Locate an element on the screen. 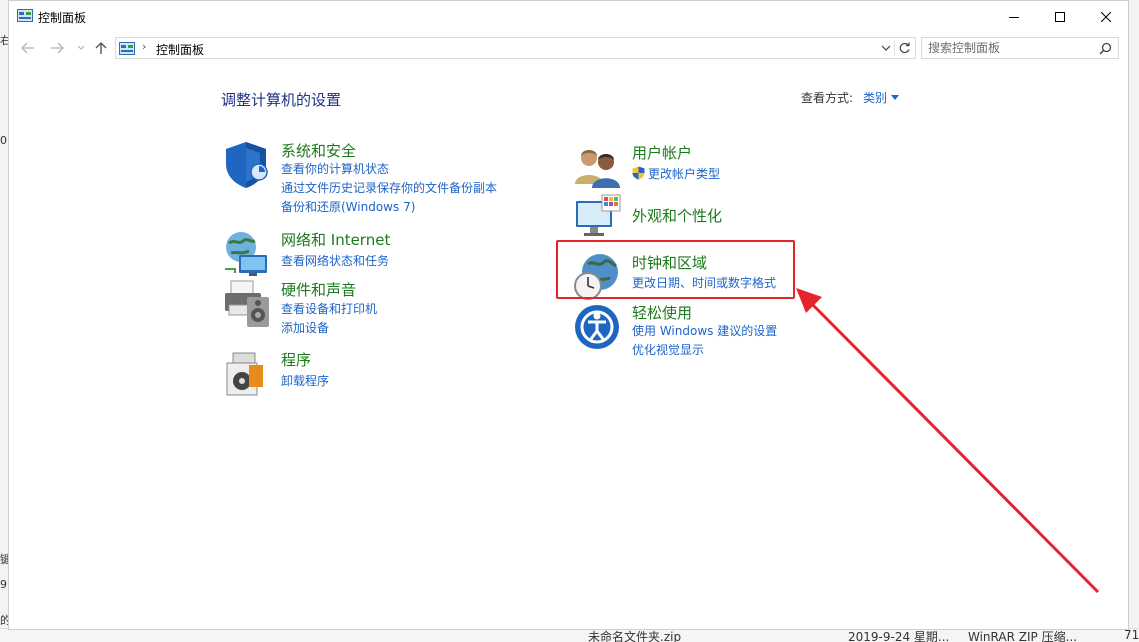  category-appearance: 外观和个性化 is located at coordinates (722, 215).